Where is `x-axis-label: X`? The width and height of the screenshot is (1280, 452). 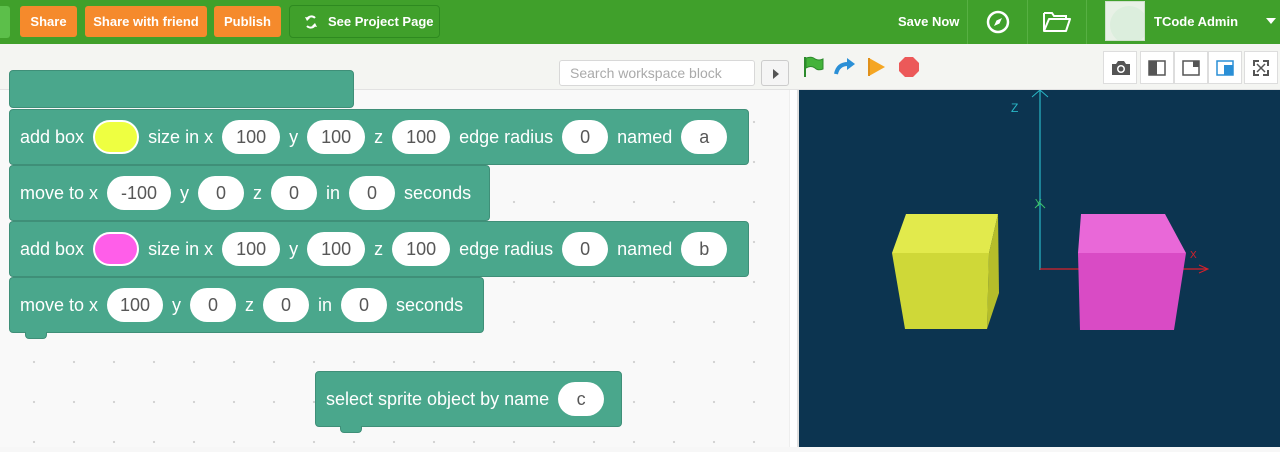 x-axis-label: X is located at coordinates (1193, 255).